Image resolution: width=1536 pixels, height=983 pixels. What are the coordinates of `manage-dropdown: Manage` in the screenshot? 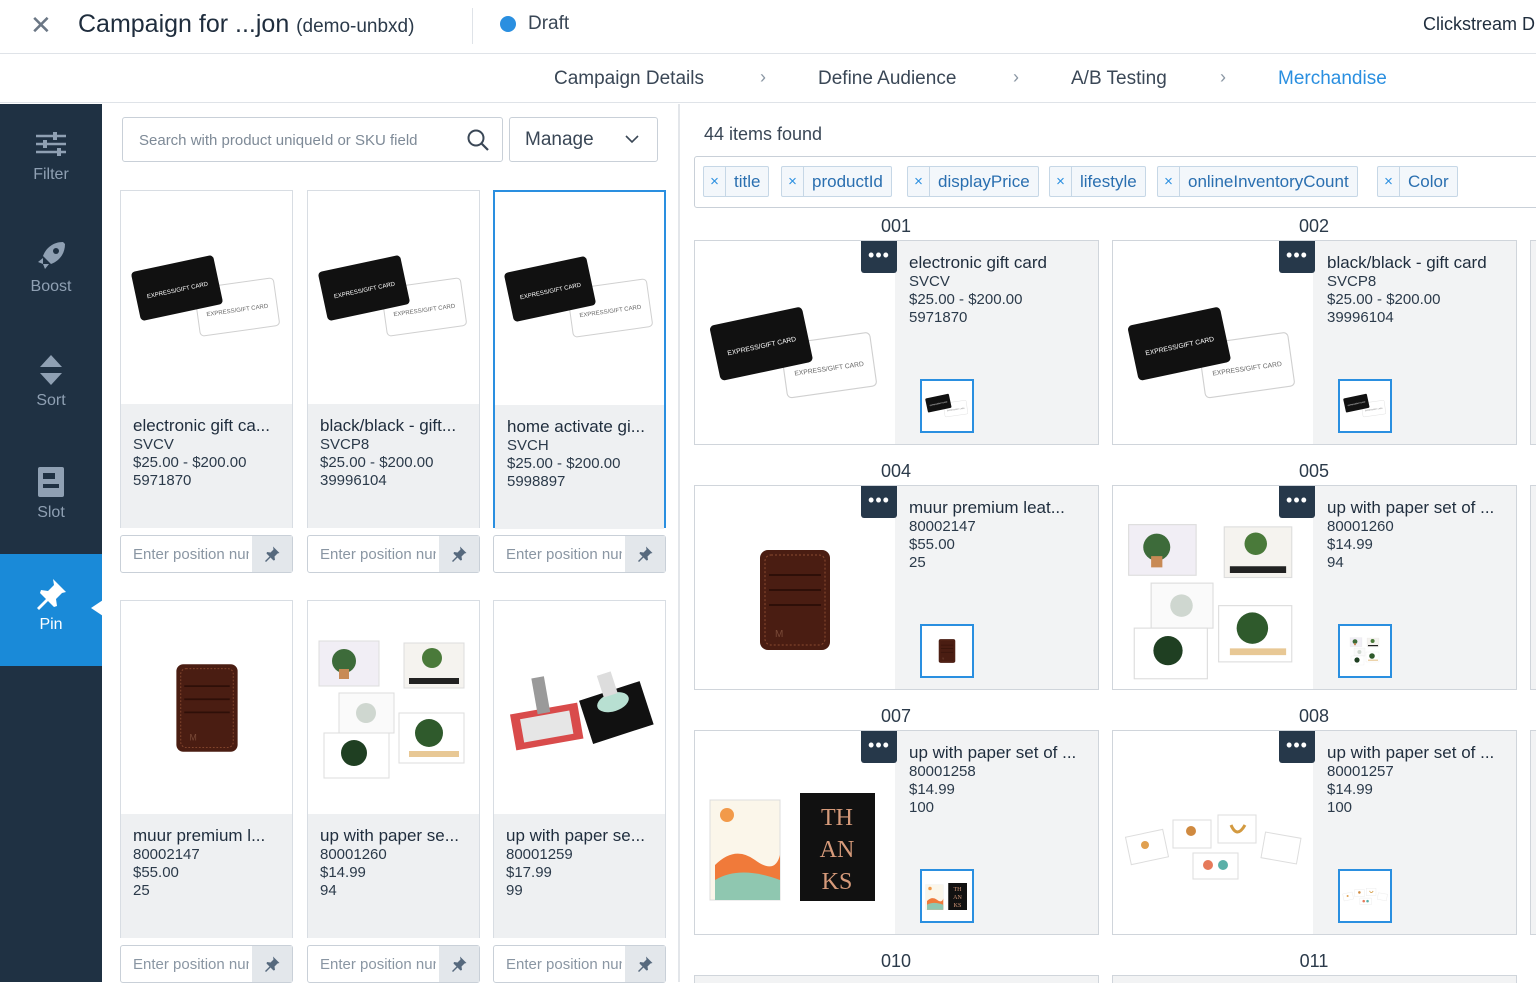 It's located at (583, 139).